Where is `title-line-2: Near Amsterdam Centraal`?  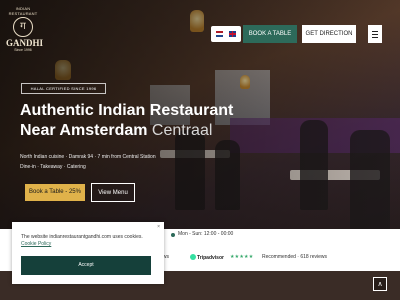
title-line-2: Near Amsterdam Centraal is located at coordinates (126, 131).